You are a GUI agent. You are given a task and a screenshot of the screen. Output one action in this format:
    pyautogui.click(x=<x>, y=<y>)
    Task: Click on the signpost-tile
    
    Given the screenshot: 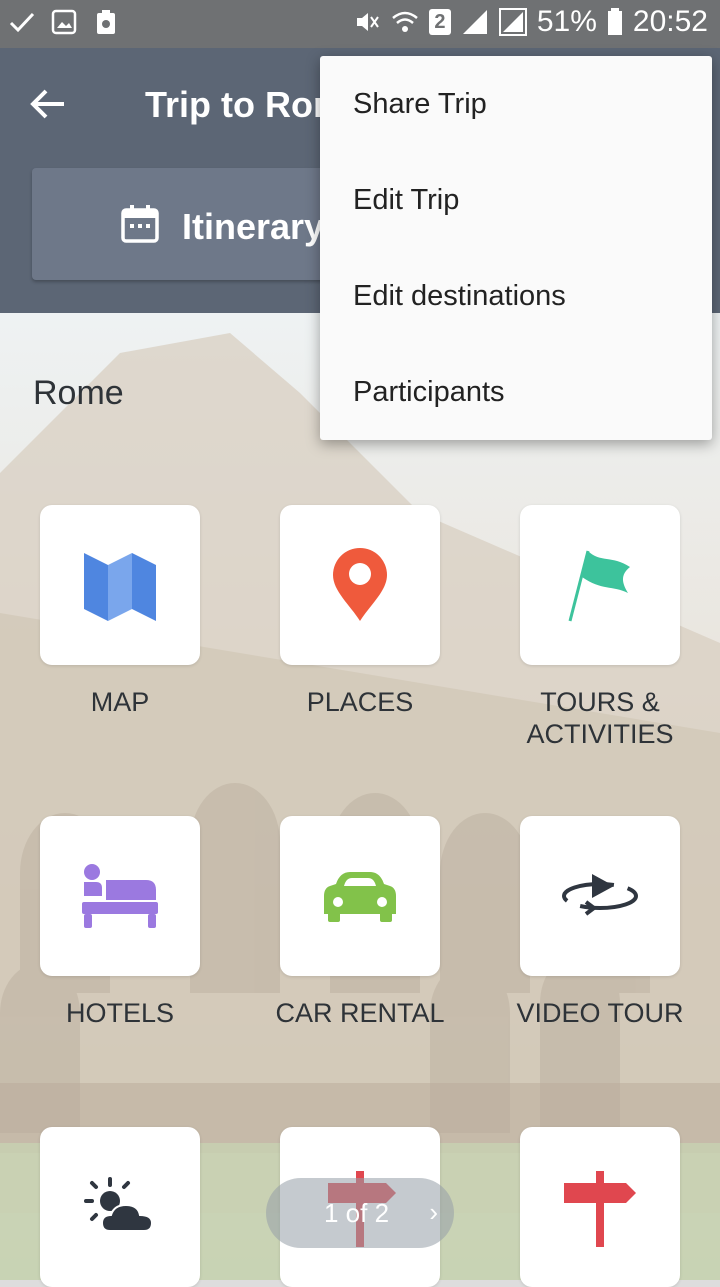 What is the action you would take?
    pyautogui.click(x=600, y=1207)
    